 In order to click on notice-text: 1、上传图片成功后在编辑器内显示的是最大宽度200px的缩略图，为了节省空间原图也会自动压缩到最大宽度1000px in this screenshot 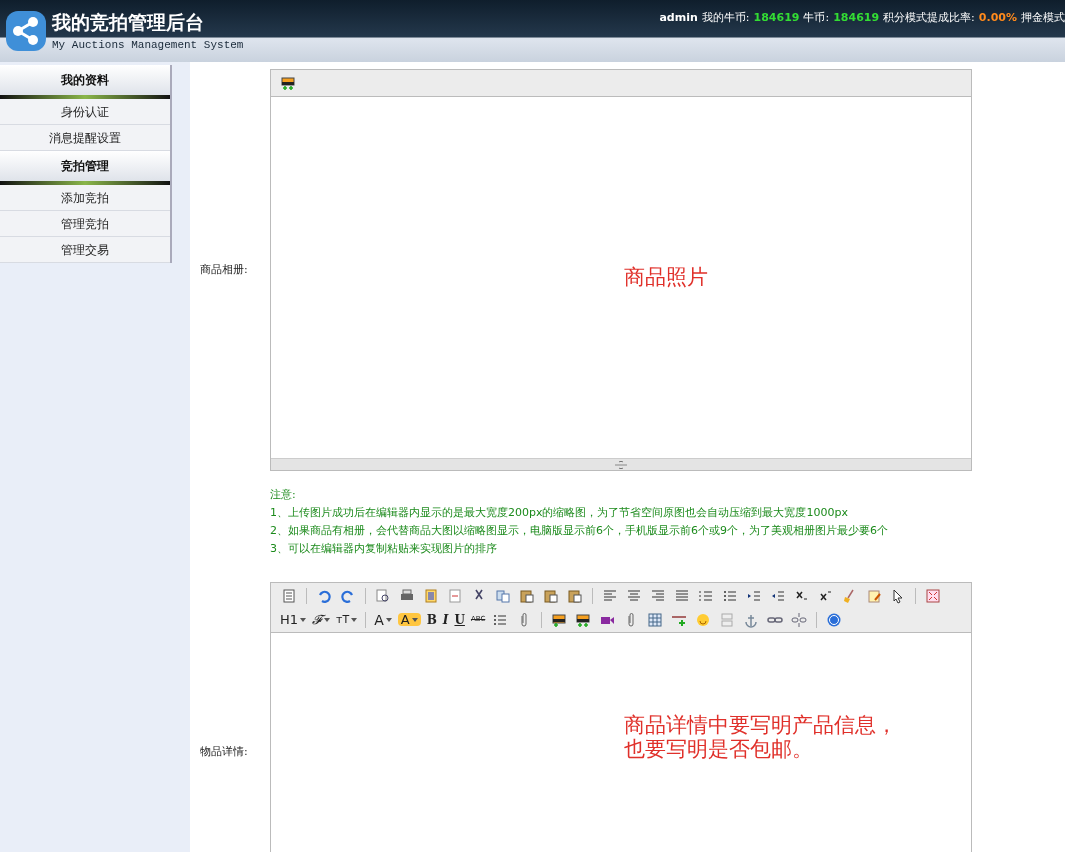, I will do `click(559, 513)`.